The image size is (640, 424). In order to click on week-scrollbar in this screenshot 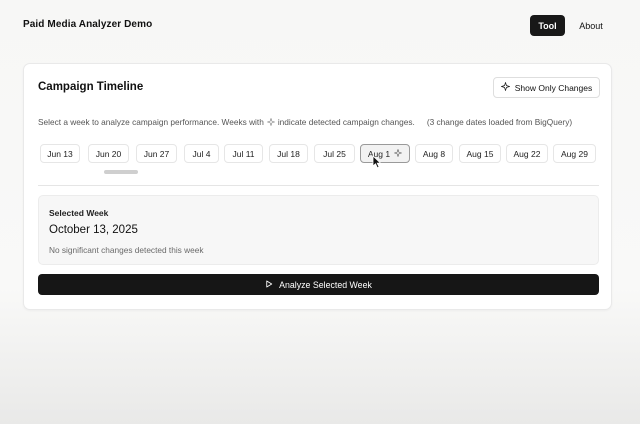, I will do `click(318, 172)`.